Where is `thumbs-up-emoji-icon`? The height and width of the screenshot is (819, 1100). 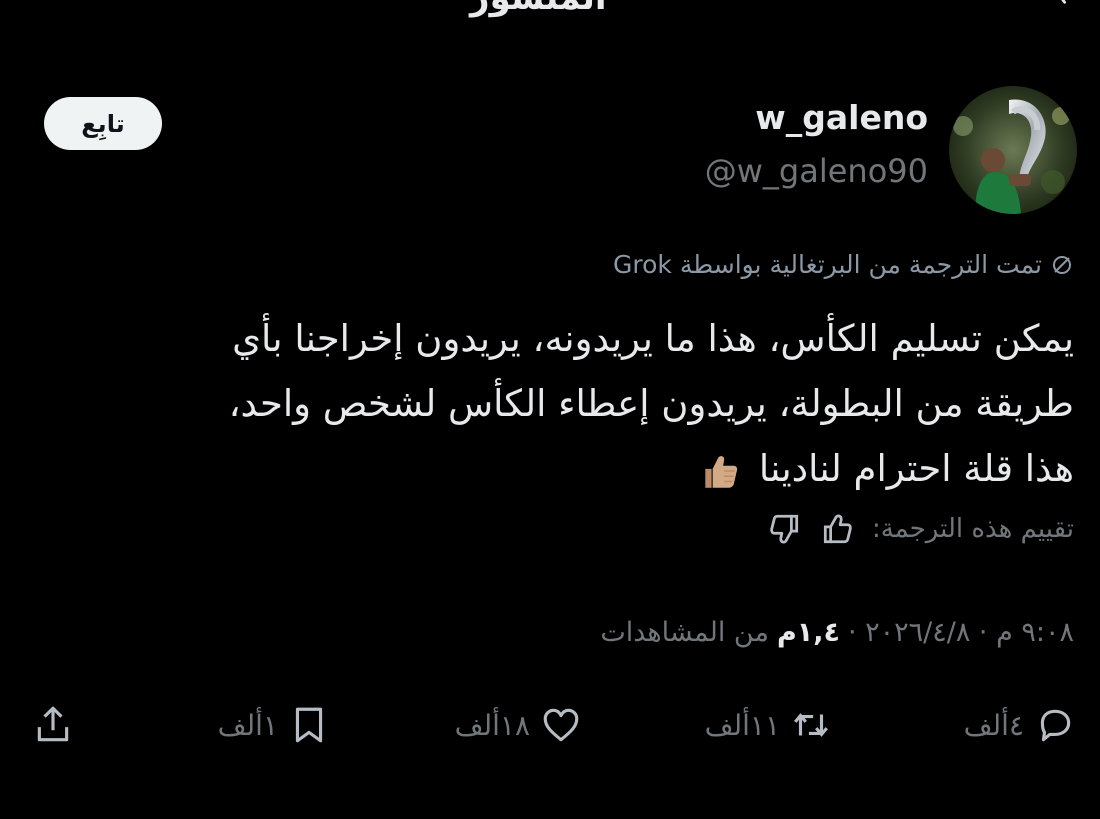
thumbs-up-emoji-icon is located at coordinates (721, 471).